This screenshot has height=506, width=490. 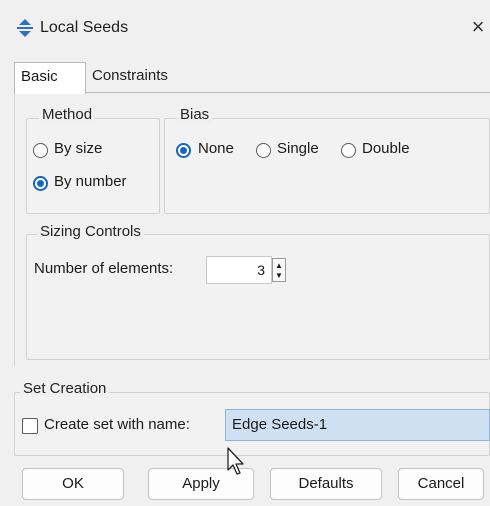 What do you see at coordinates (239, 270) in the screenshot?
I see `number-of-elements-input: 3` at bounding box center [239, 270].